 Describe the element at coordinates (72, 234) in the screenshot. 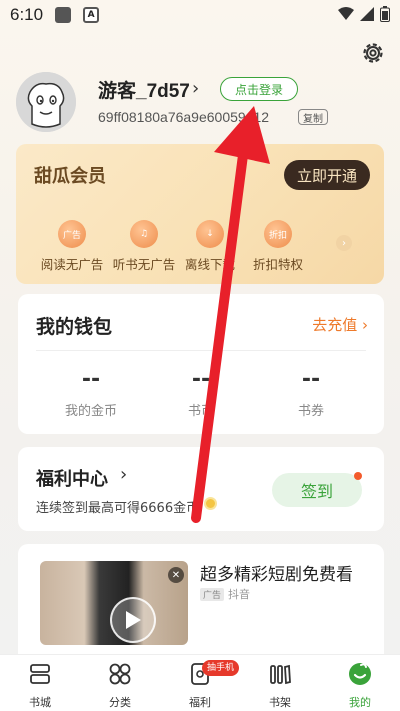

I see `no-ad-icon: 广告` at that location.